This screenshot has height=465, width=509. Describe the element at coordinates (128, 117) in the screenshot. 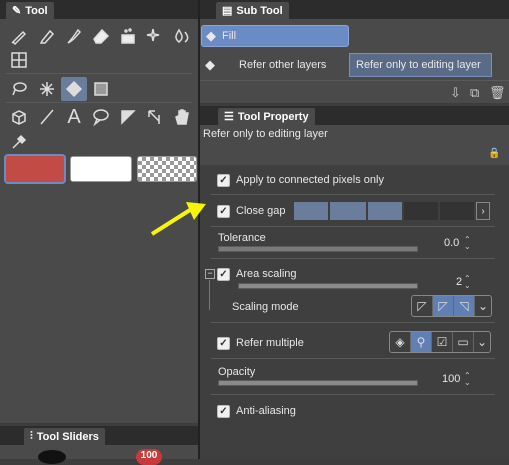

I see `ruler-icon` at that location.